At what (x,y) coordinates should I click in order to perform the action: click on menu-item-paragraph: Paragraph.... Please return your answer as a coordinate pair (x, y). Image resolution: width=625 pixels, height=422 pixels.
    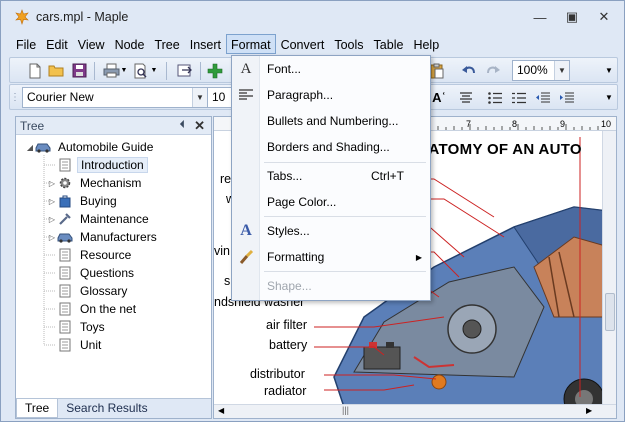
    Looking at the image, I should click on (331, 95).